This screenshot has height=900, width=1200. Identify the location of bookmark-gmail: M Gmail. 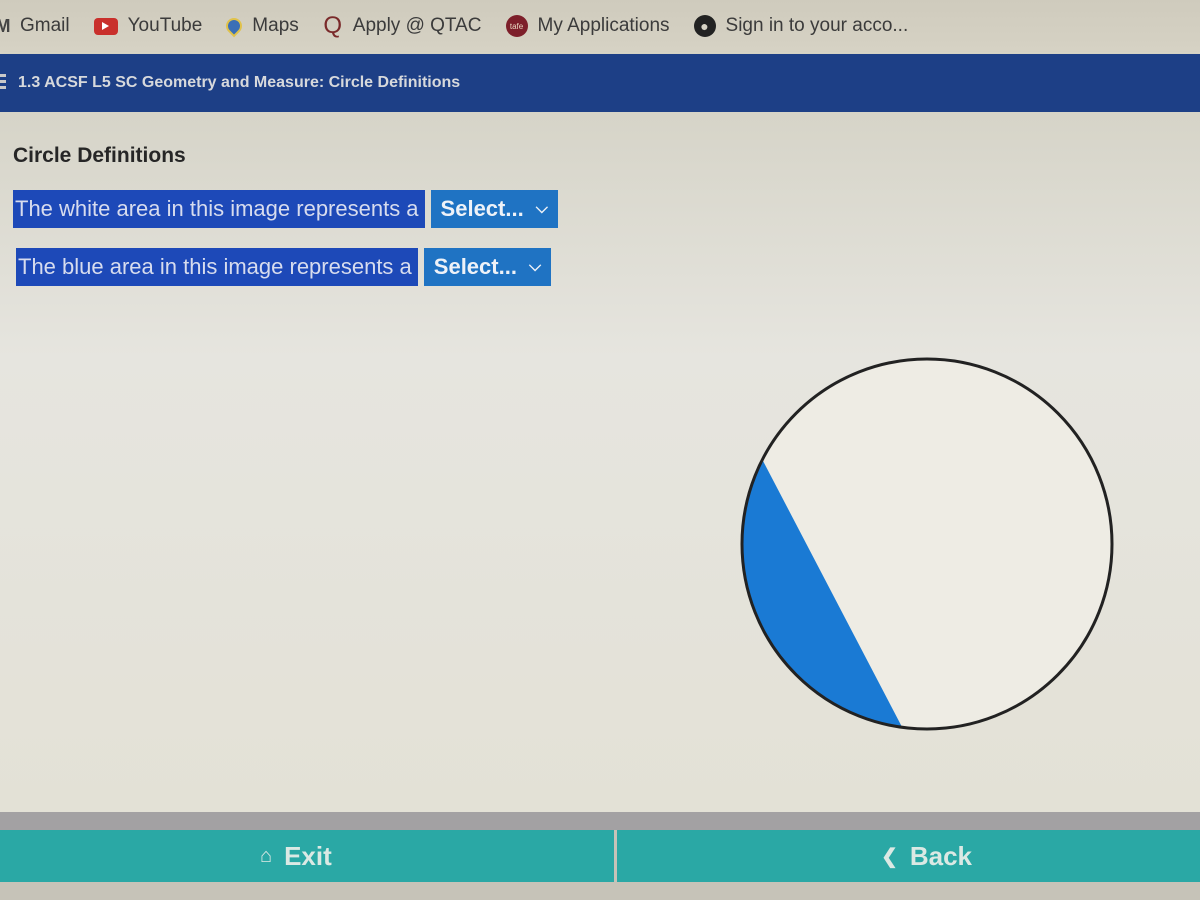
(35, 26).